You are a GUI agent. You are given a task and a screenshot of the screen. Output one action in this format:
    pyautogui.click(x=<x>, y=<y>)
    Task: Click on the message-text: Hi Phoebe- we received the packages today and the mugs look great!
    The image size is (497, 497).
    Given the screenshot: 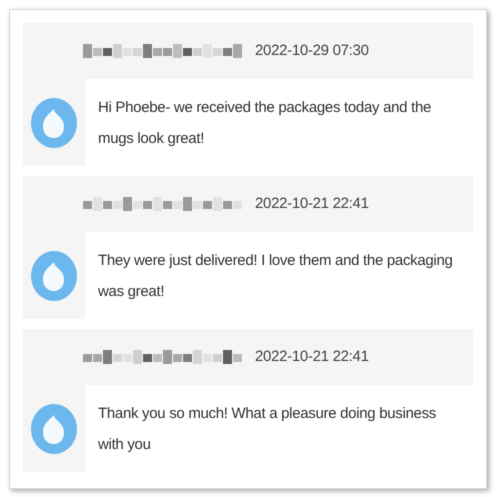 What is the action you would take?
    pyautogui.click(x=265, y=123)
    